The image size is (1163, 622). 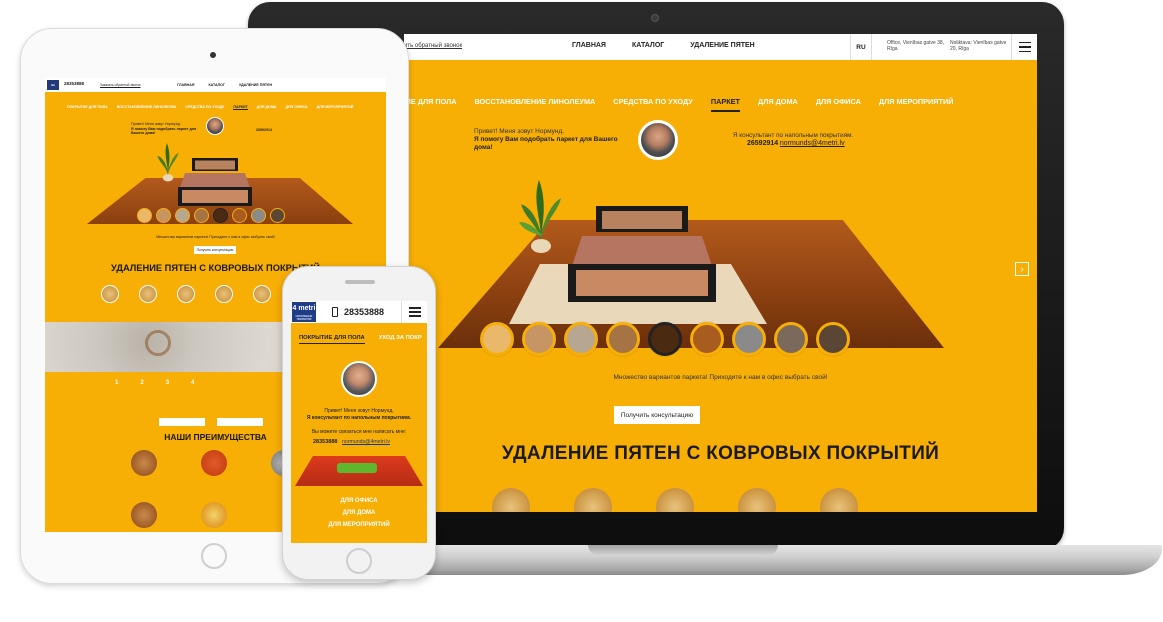 I want to click on slider-next-arrow-icon: ›, so click(x=1022, y=269).